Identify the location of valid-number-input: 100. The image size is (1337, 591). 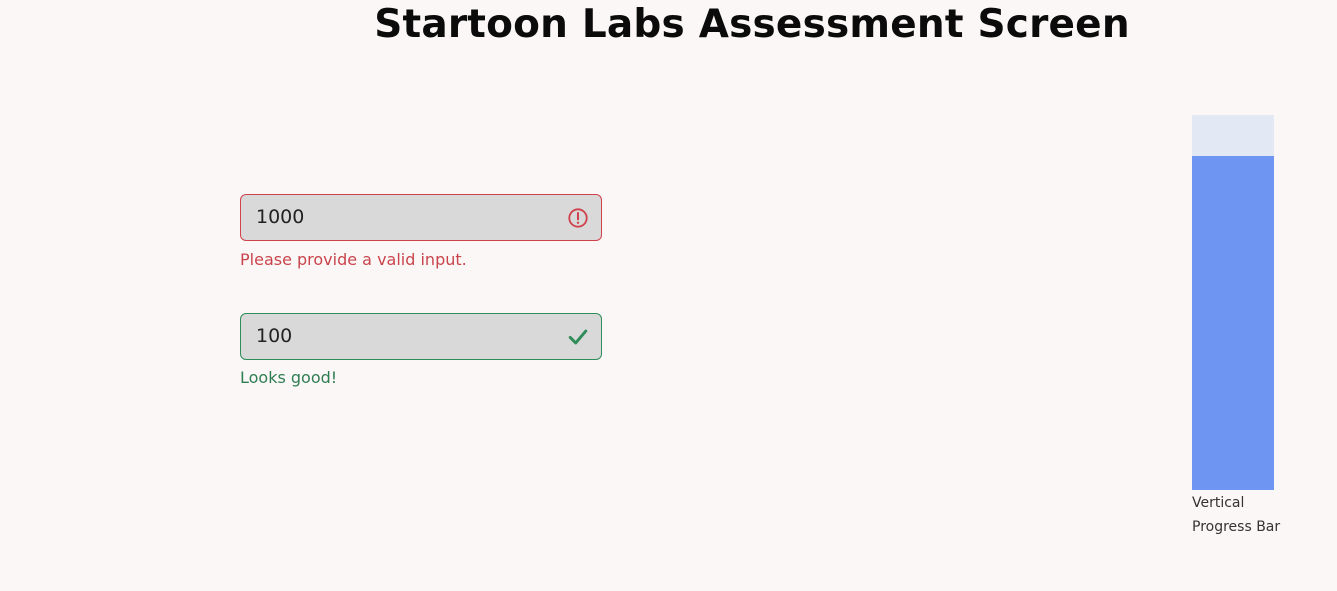
(421, 336).